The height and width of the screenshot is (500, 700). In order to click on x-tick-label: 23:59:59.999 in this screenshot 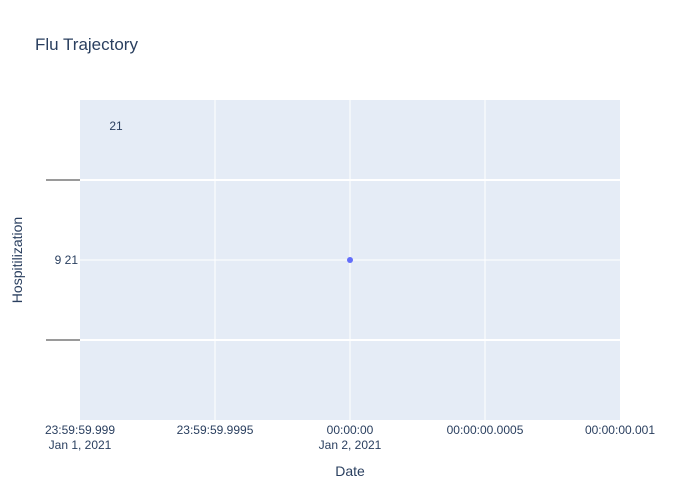, I will do `click(80, 430)`.